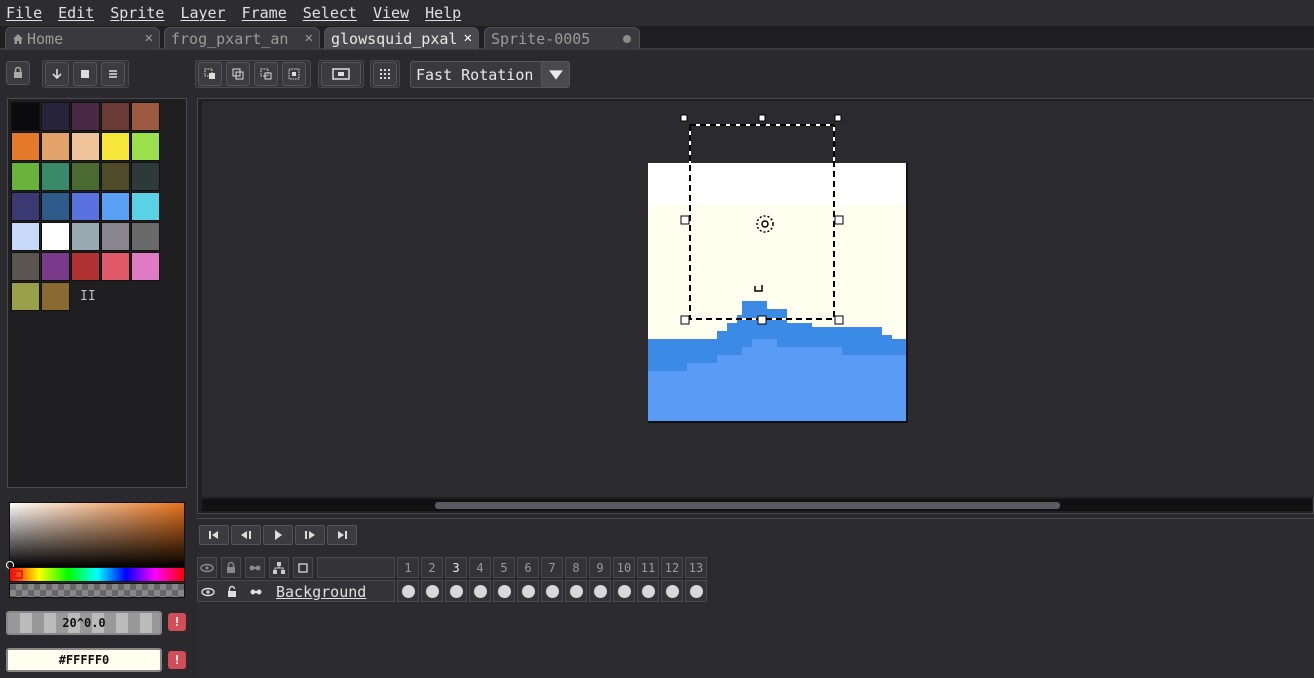 The height and width of the screenshot is (678, 1314). Describe the element at coordinates (177, 660) in the screenshot. I see `background-warning-button: !` at that location.